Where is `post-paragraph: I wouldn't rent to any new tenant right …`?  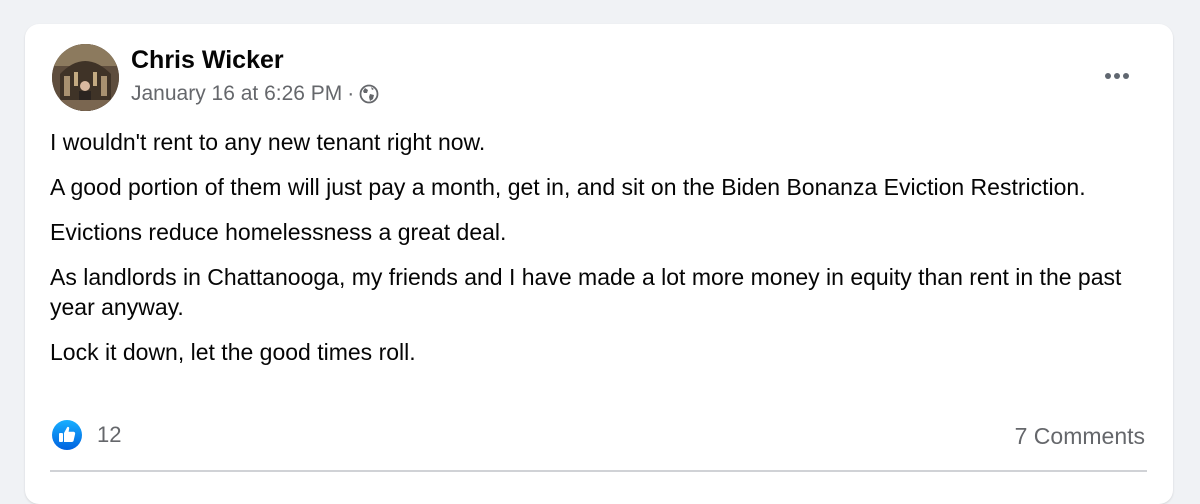
post-paragraph: I wouldn't rent to any new tenant right … is located at coordinates (268, 142).